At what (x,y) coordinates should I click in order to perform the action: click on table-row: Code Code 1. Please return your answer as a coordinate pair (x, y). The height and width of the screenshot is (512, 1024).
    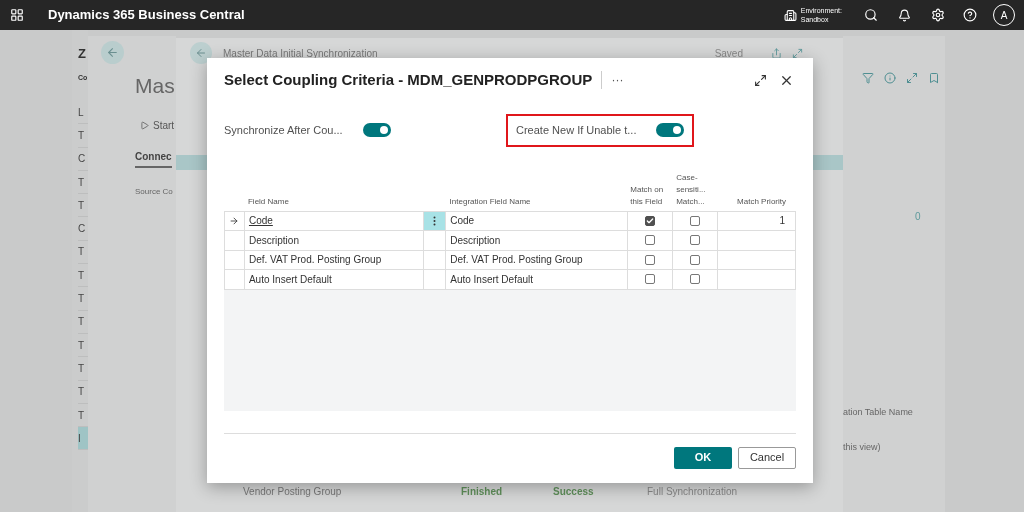
    Looking at the image, I should click on (510, 221).